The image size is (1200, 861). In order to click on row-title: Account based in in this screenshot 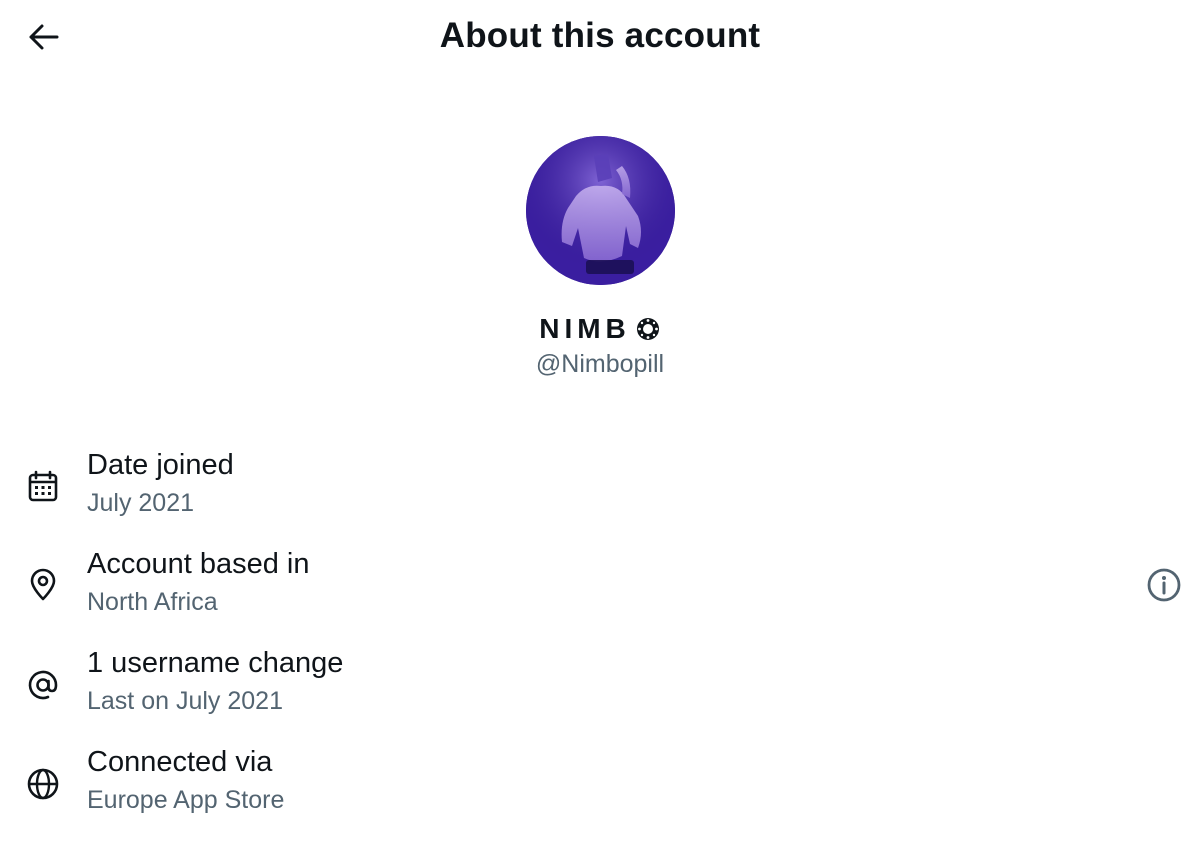, I will do `click(198, 564)`.